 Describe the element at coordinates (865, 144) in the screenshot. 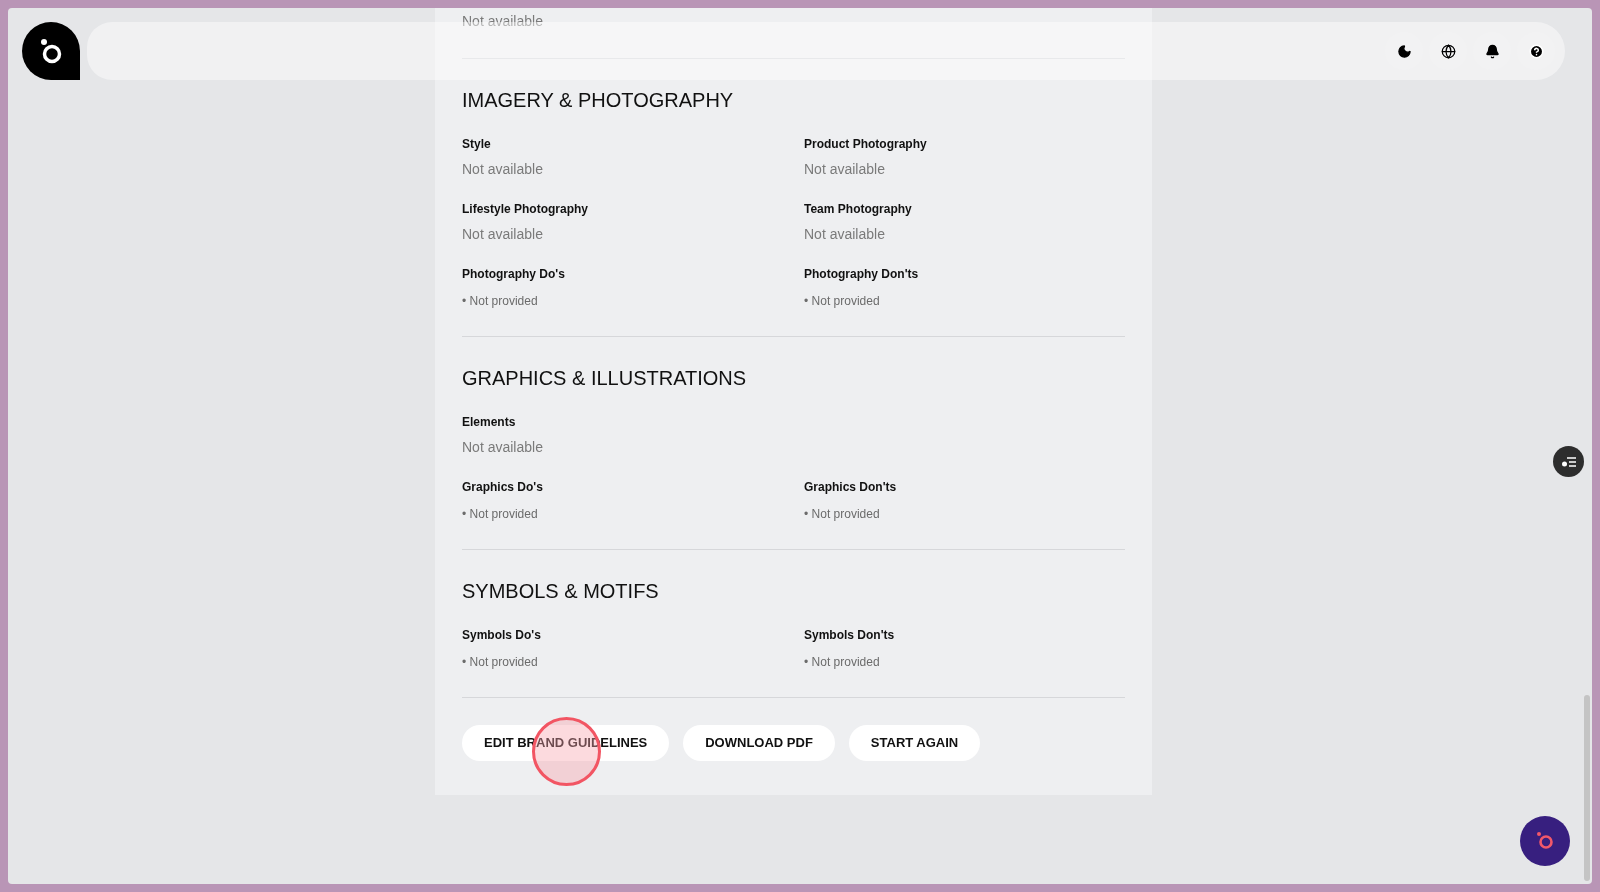

I see `field-label: Product Photography` at that location.